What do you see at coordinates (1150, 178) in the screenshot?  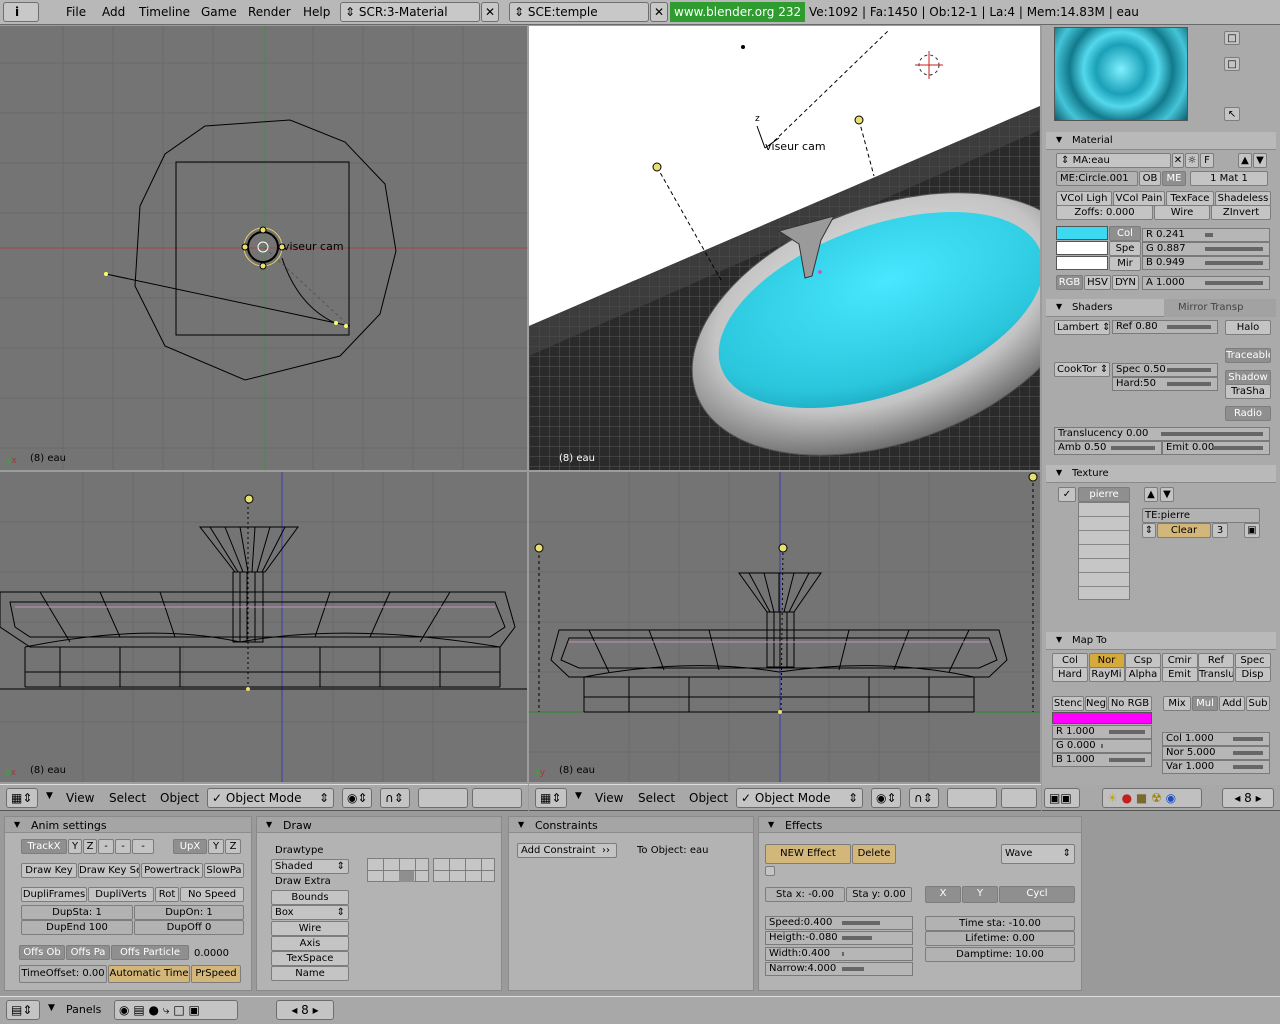 I see `ob-link-button: OB` at bounding box center [1150, 178].